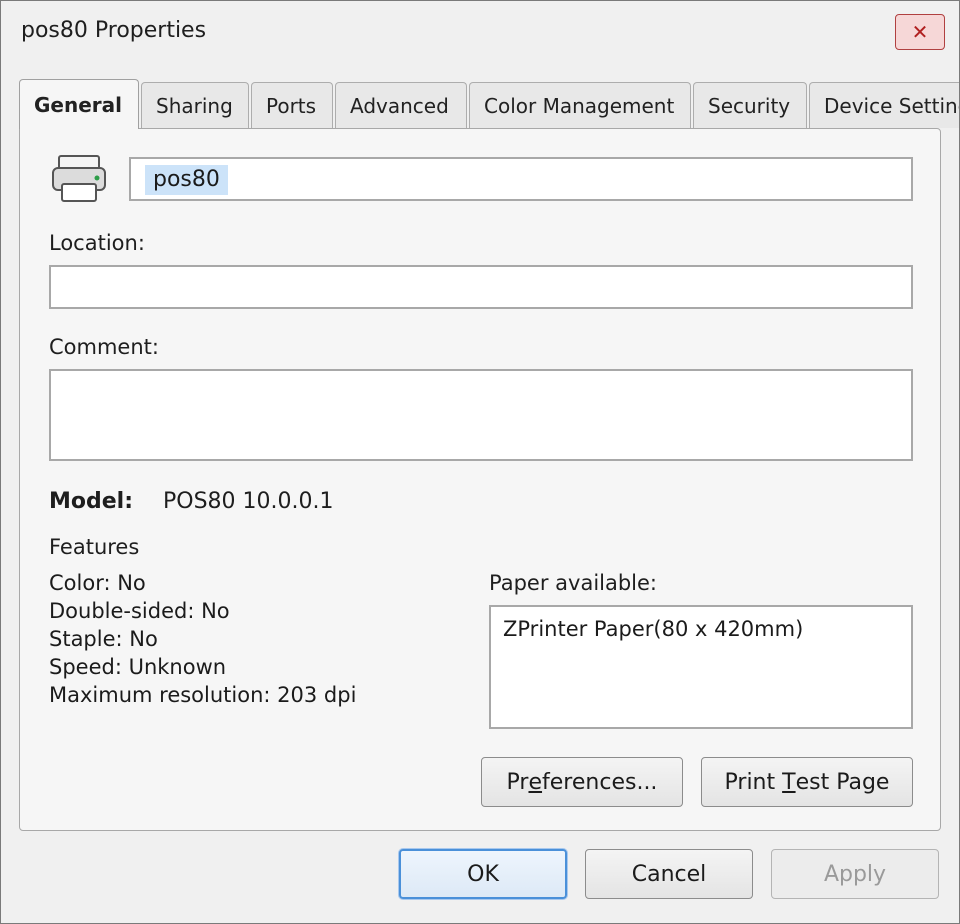 The image size is (960, 924). What do you see at coordinates (91, 501) in the screenshot?
I see `model-label: Model:` at bounding box center [91, 501].